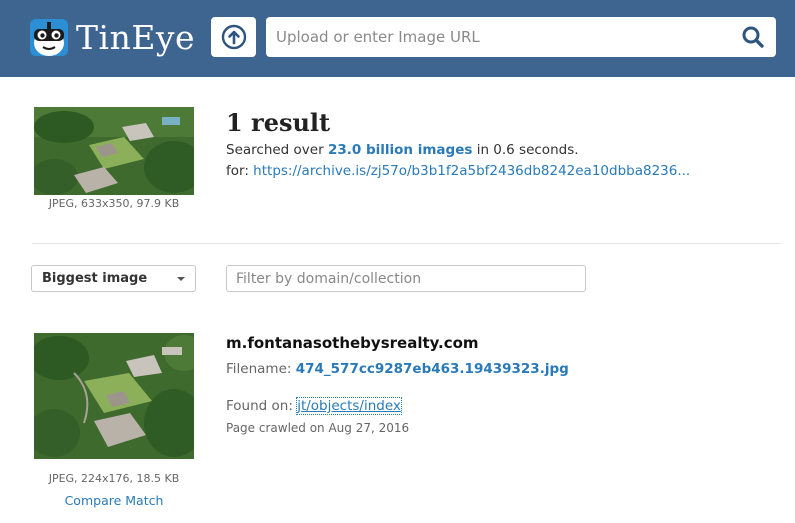 The width and height of the screenshot is (795, 523). What do you see at coordinates (95, 278) in the screenshot?
I see `sort-selected-label: Biggest image` at bounding box center [95, 278].